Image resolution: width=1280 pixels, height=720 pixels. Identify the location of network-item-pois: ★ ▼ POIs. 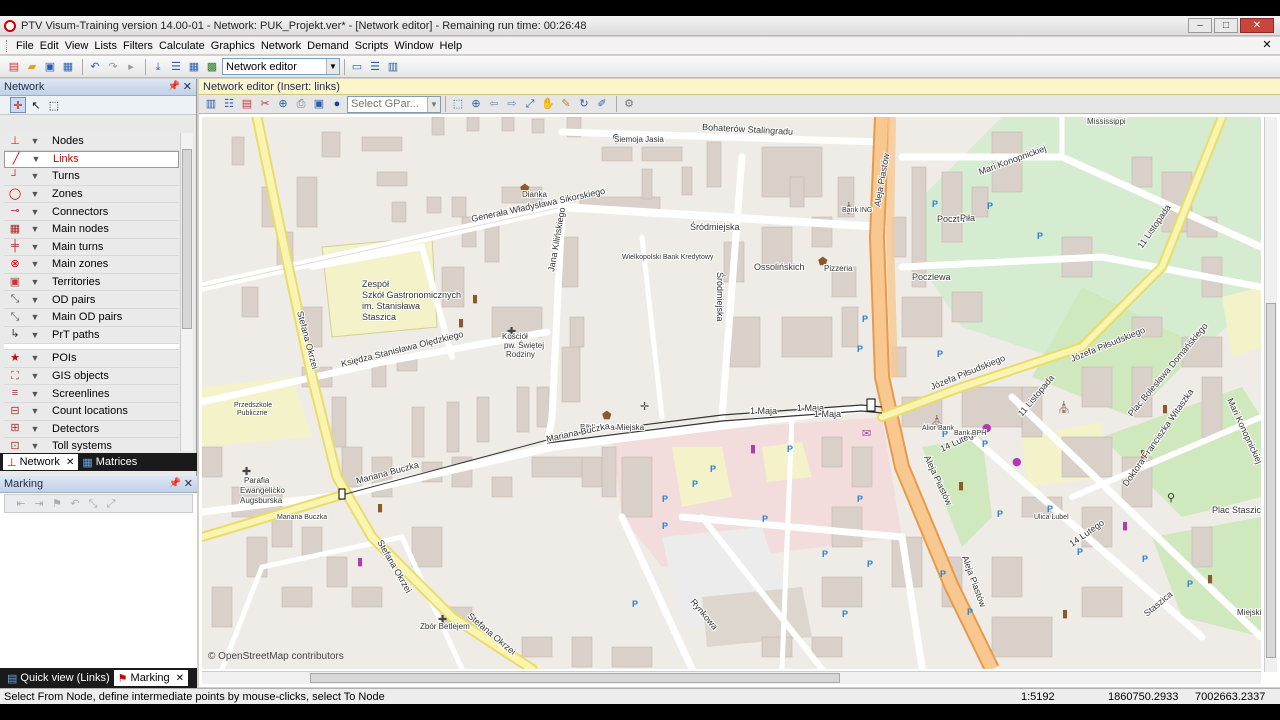
(91, 359).